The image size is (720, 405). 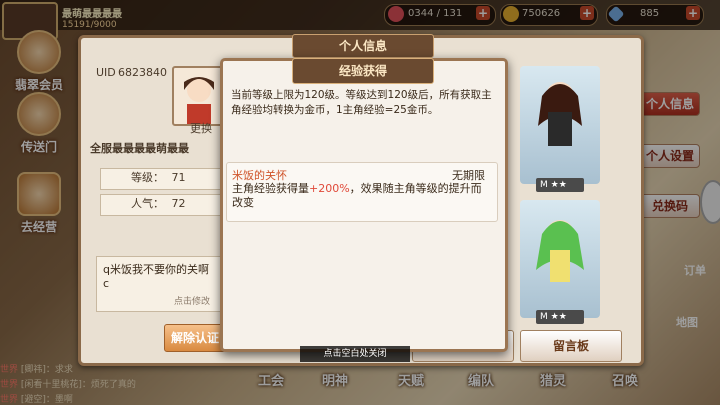 I want to click on player-title: 全服最最最最萌最最, so click(x=139, y=148).